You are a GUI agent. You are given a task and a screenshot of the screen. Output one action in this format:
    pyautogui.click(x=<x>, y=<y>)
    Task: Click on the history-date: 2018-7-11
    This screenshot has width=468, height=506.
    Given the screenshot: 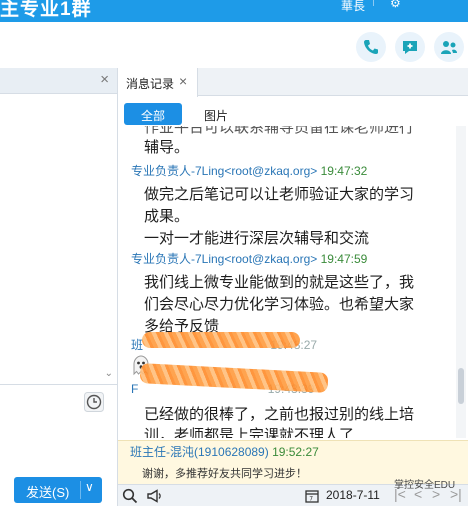 What is the action you would take?
    pyautogui.click(x=353, y=495)
    